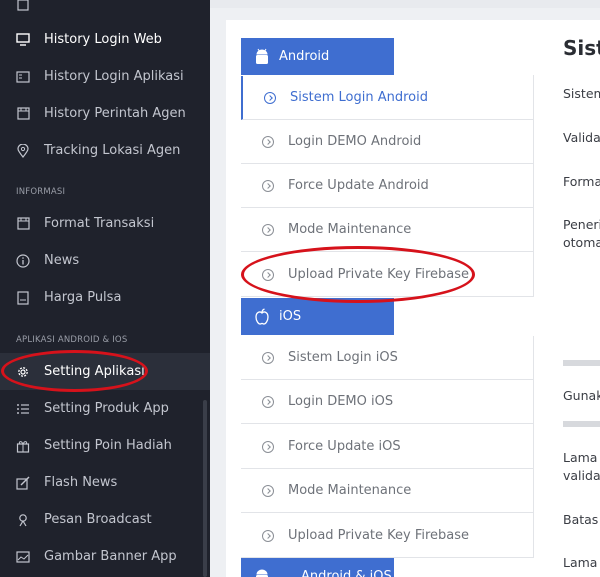 This screenshot has width=600, height=577. I want to click on panel-text: otoma, so click(581, 242).